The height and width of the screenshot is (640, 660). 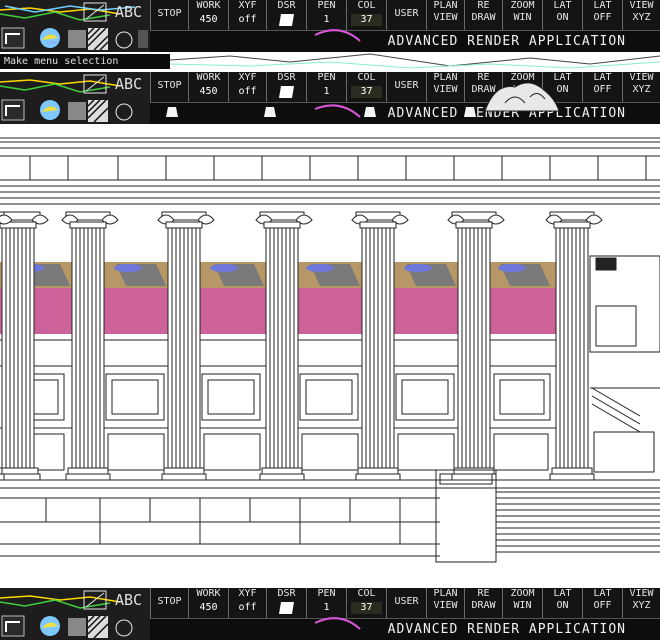 What do you see at coordinates (247, 607) in the screenshot?
I see `xyf-value-bottom: off` at bounding box center [247, 607].